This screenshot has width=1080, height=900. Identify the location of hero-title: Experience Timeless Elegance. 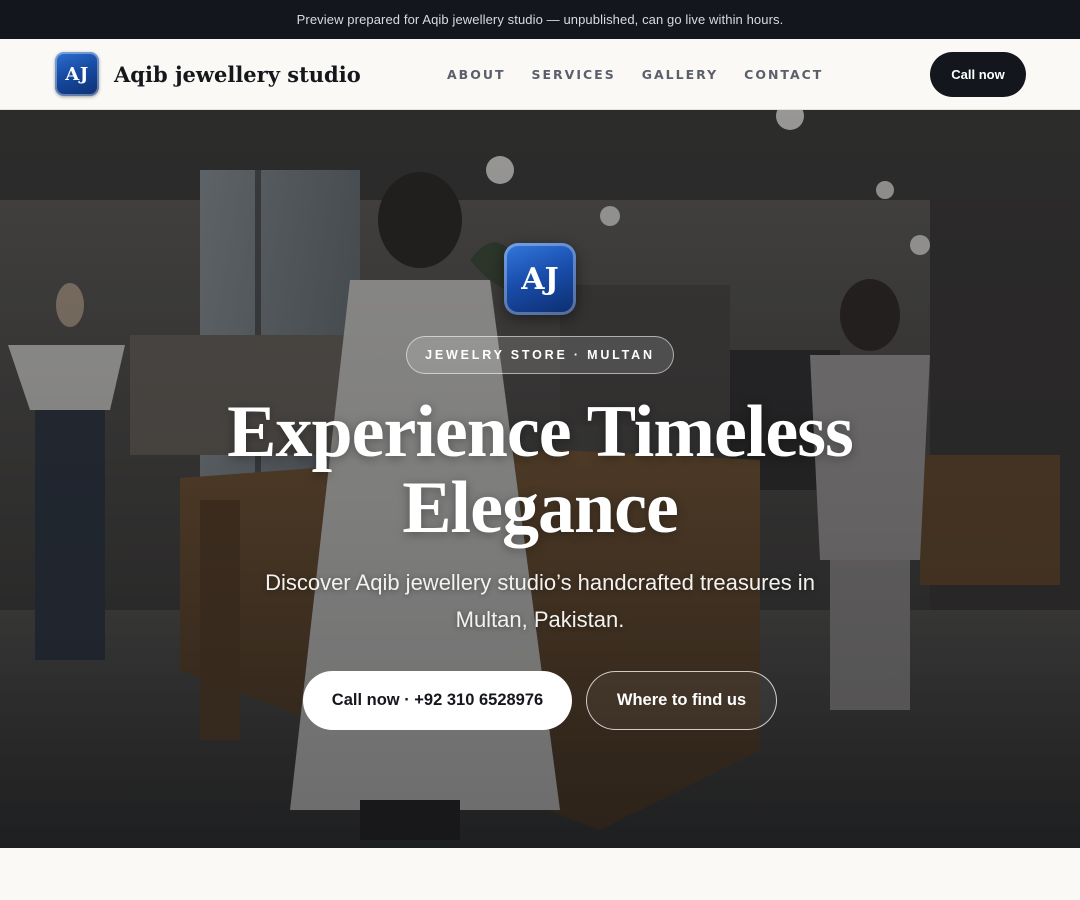
(540, 470).